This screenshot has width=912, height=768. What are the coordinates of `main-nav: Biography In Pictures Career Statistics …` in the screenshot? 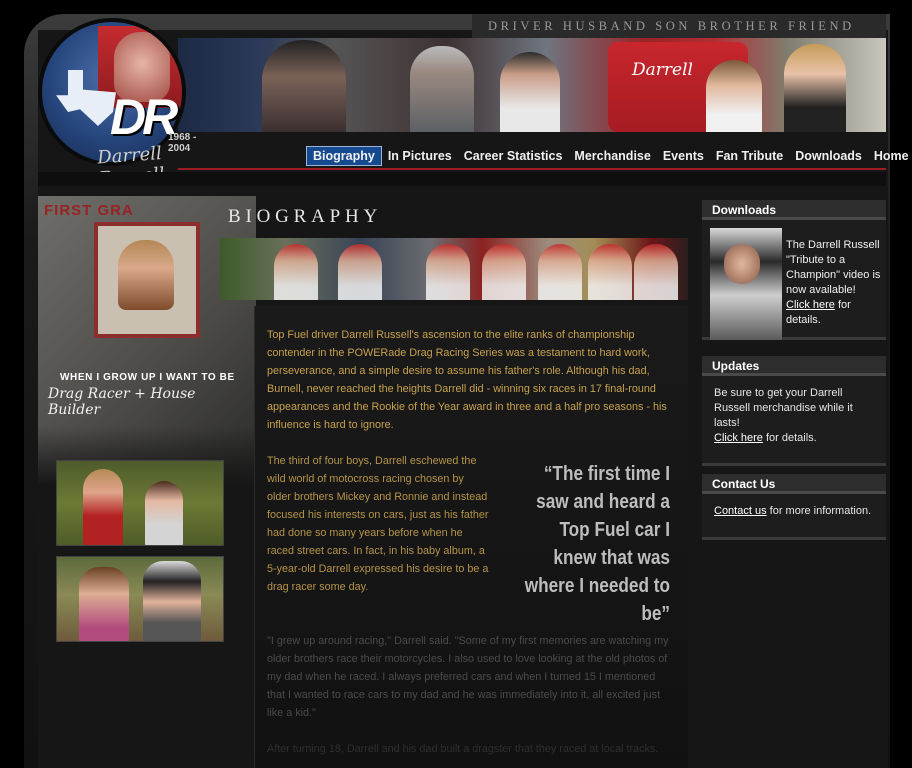 It's located at (606, 156).